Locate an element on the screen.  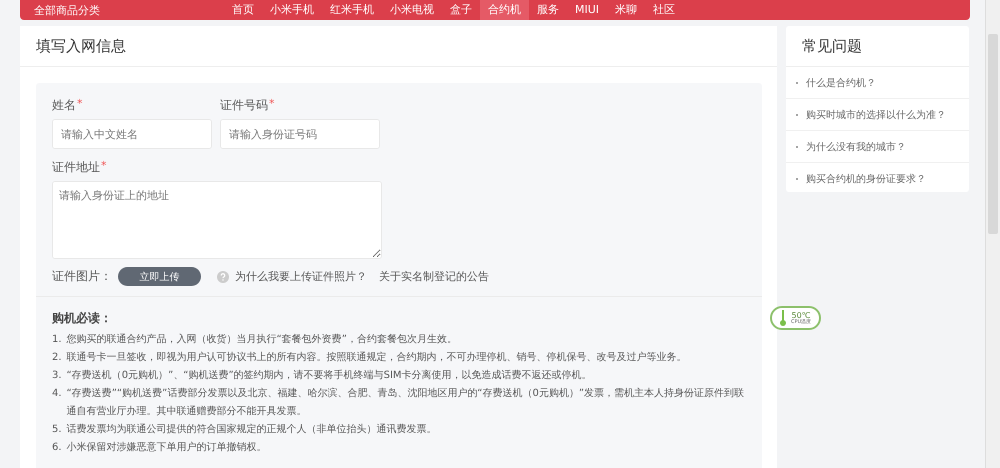
note-text: 联通号卡一旦签收，即视为用户认可协议书上的所有内容。按照联通规定，合约期内，不可办理停机、销号、停机保号、改号及过户等业务。 is located at coordinates (376, 357).